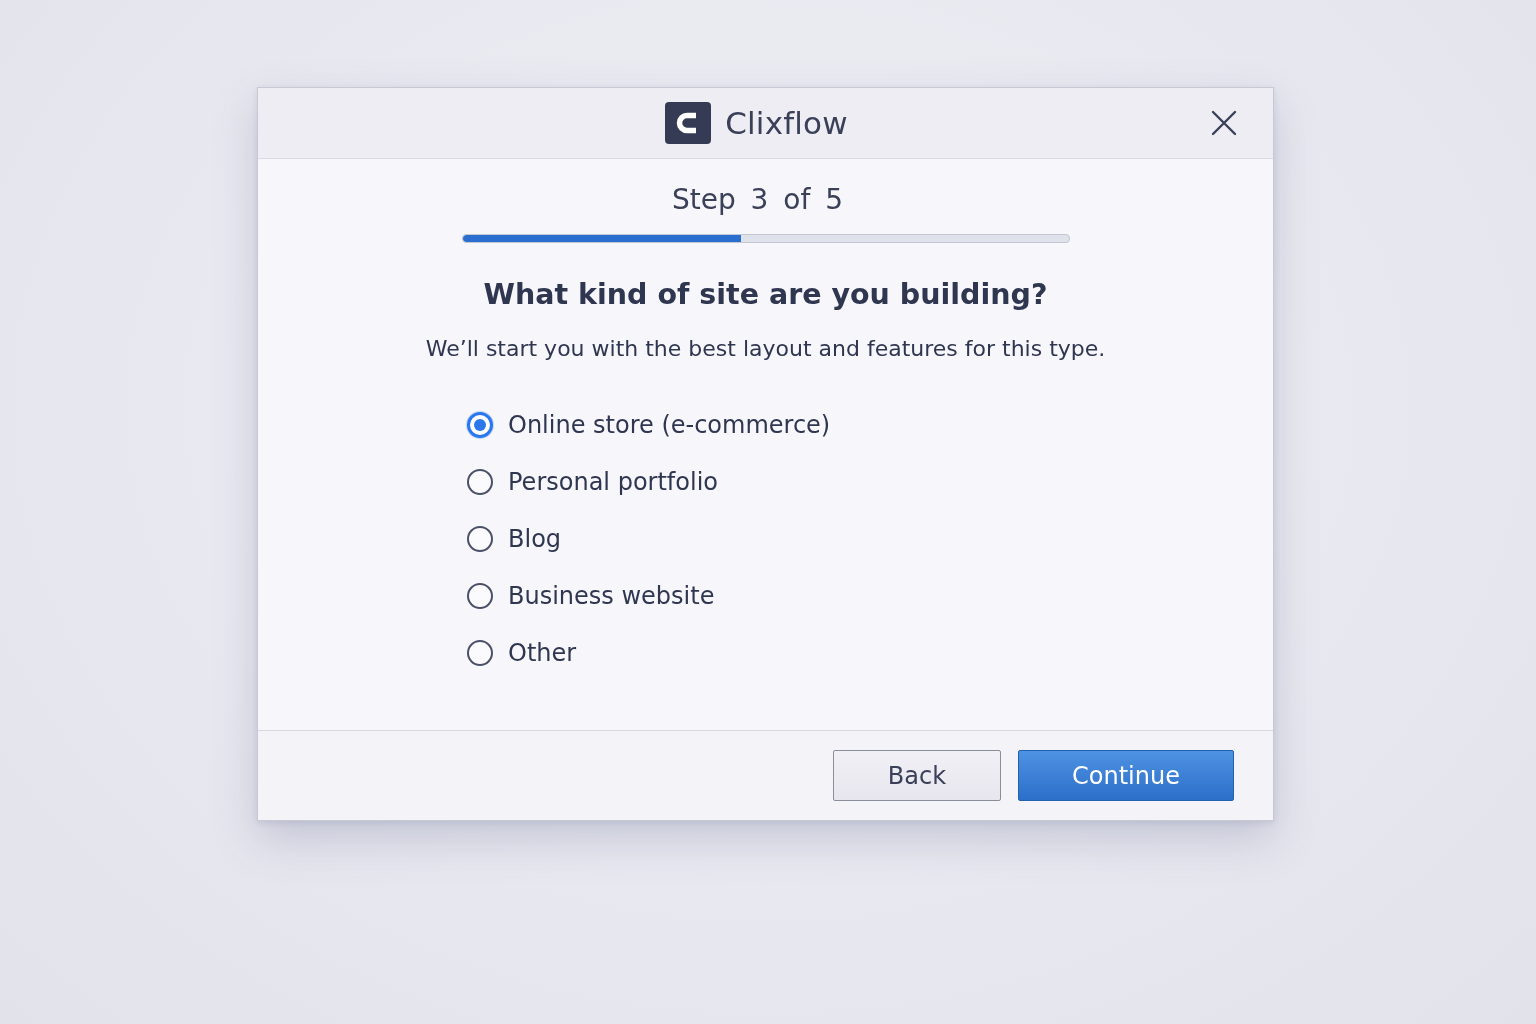  Describe the element at coordinates (542, 652) in the screenshot. I see `option-label: Other` at that location.